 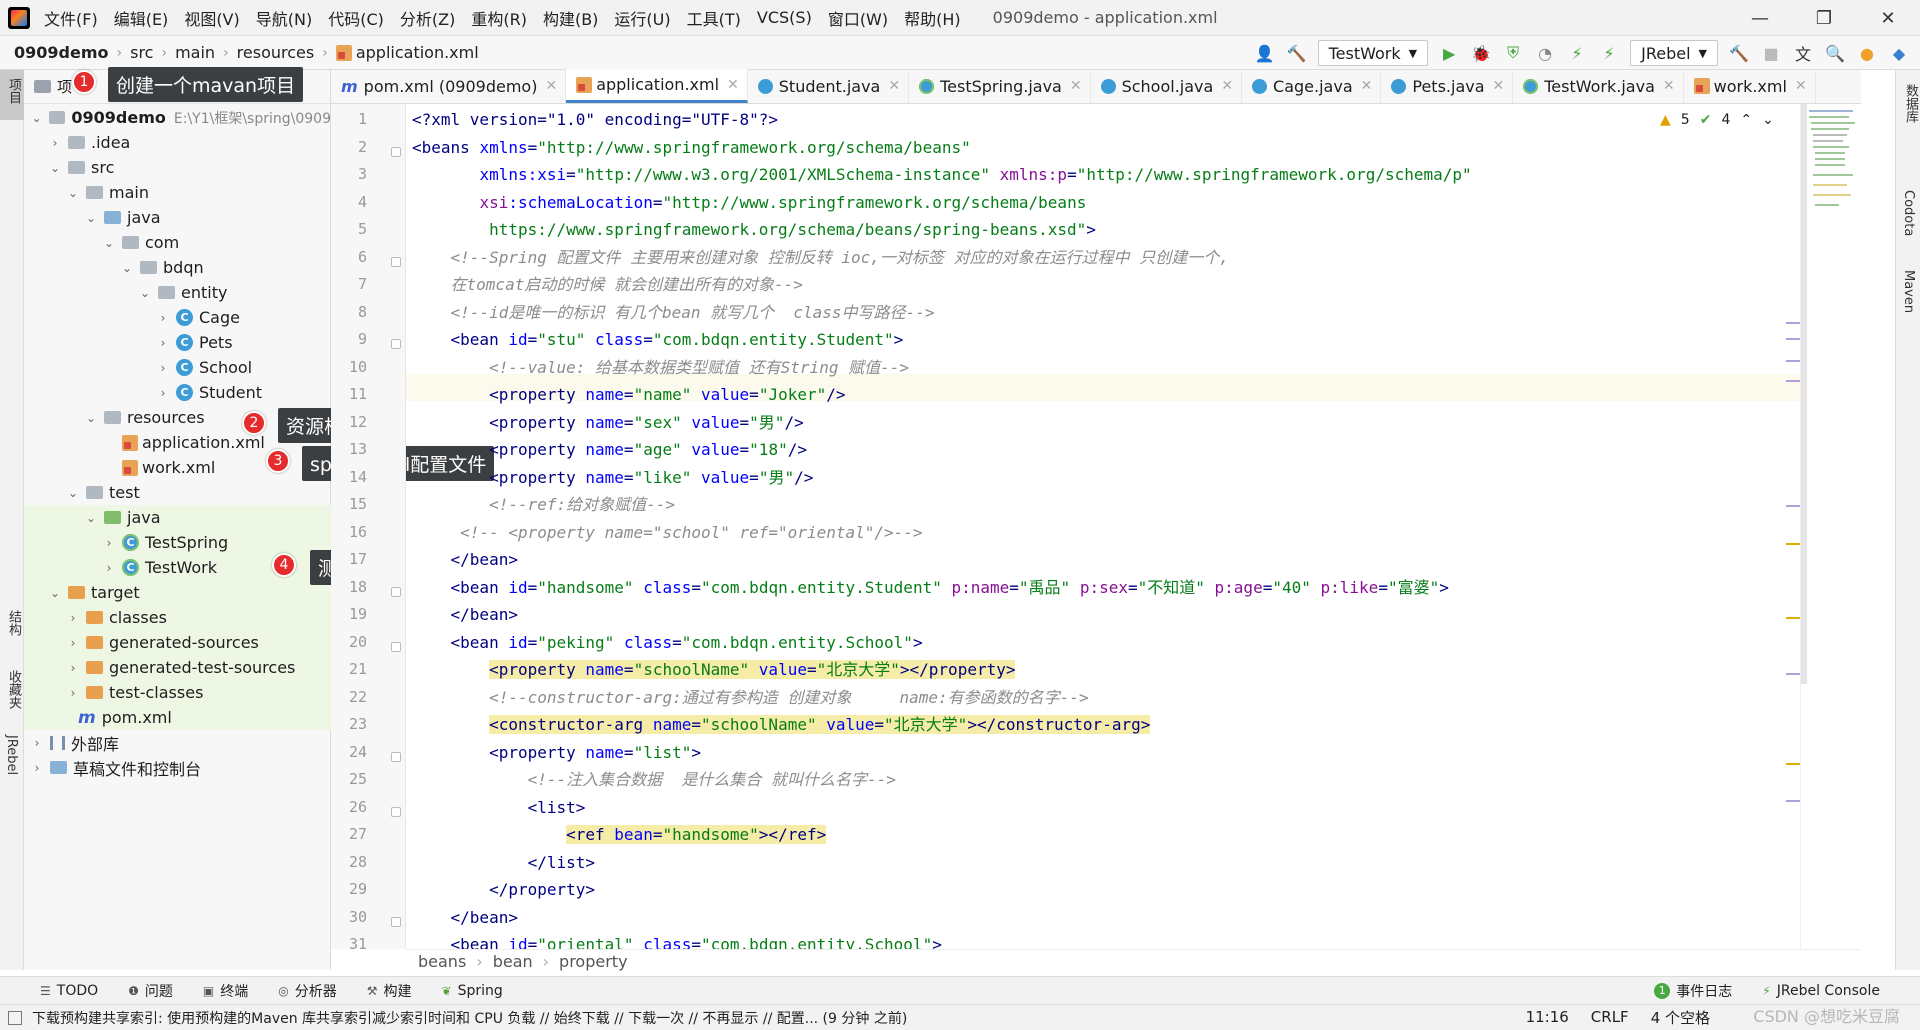 What do you see at coordinates (1908, 291) in the screenshot?
I see `maven-tool-label: Maven` at bounding box center [1908, 291].